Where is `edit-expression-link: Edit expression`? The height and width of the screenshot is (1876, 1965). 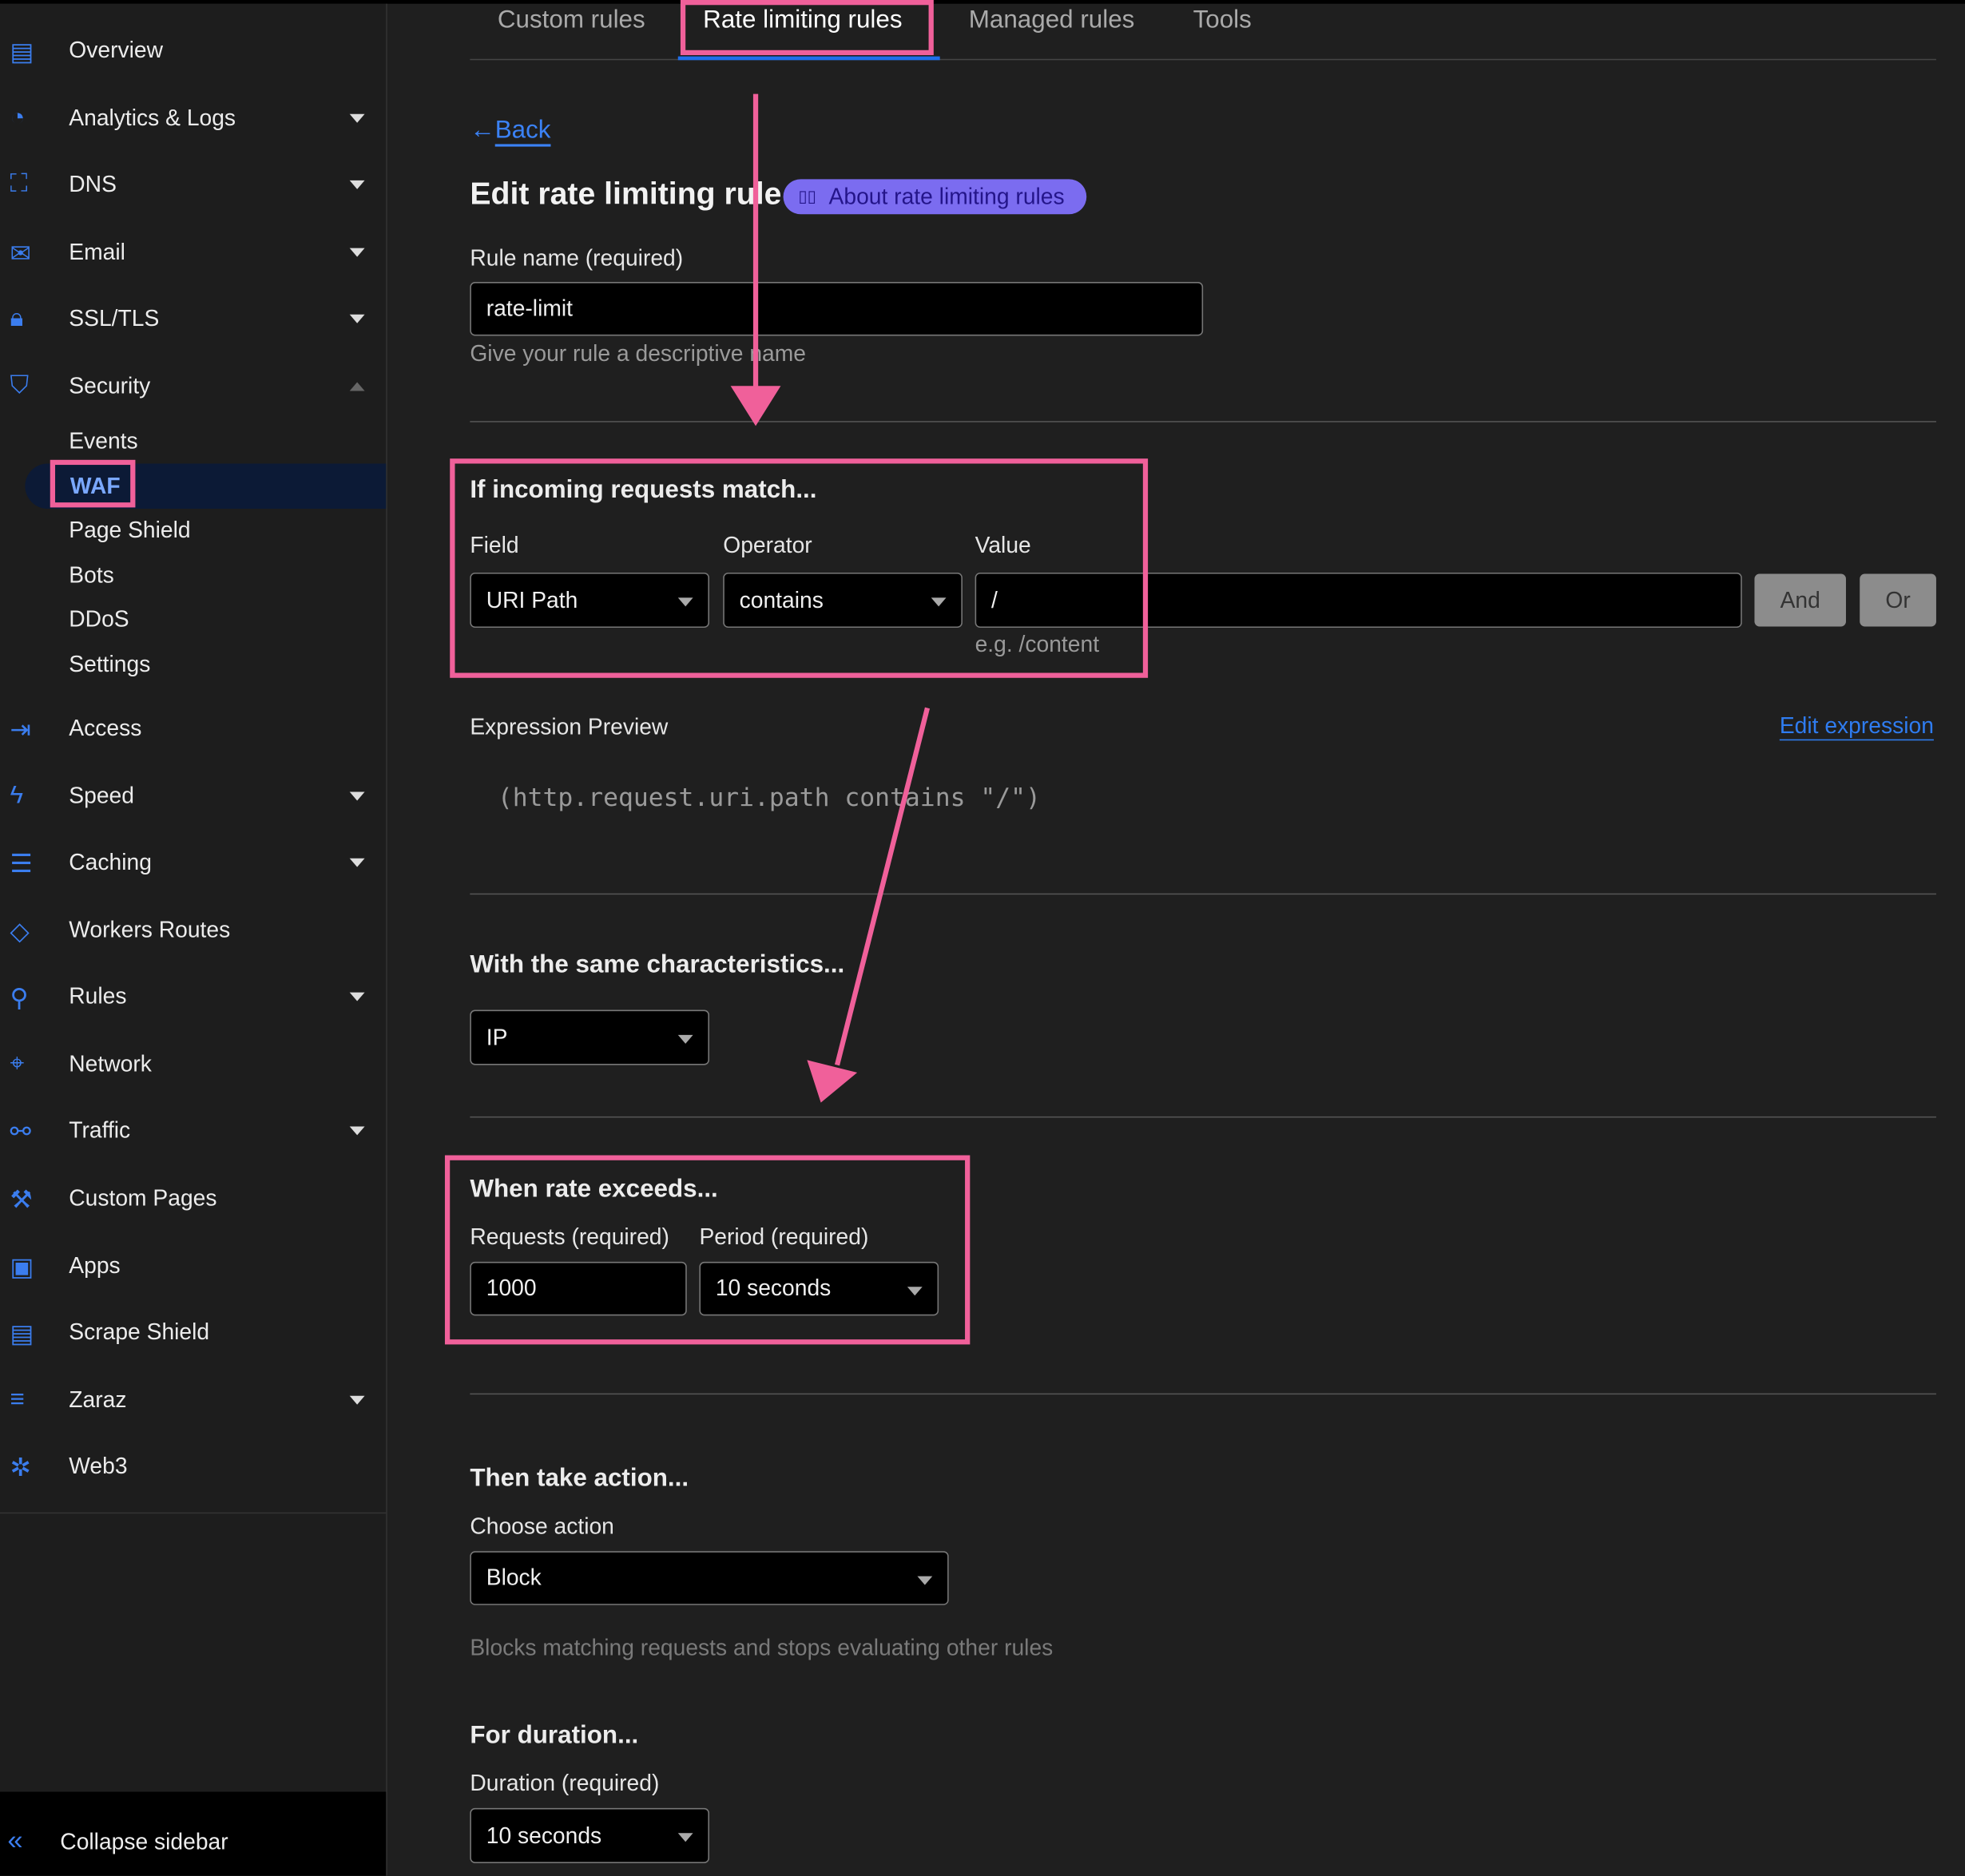
edit-expression-link: Edit expression is located at coordinates (1857, 726).